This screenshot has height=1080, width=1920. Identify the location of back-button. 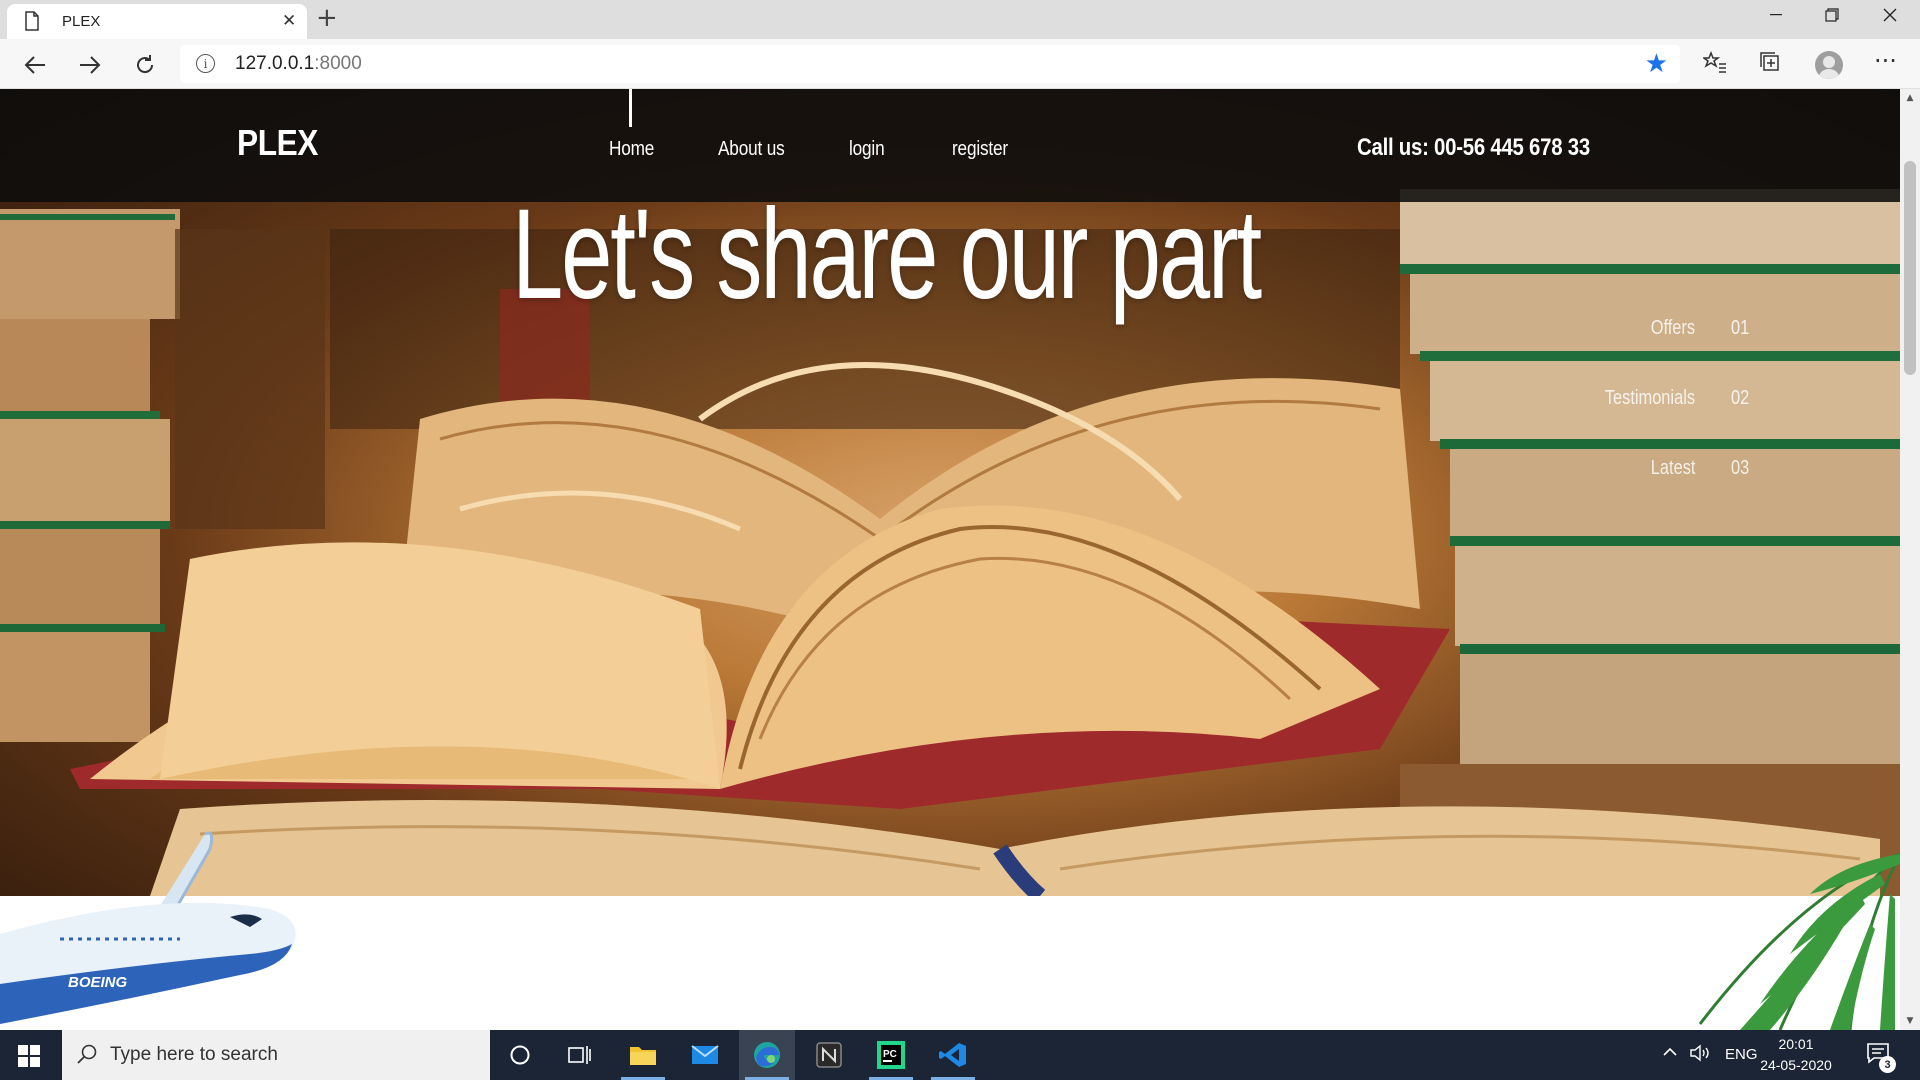
(35, 65).